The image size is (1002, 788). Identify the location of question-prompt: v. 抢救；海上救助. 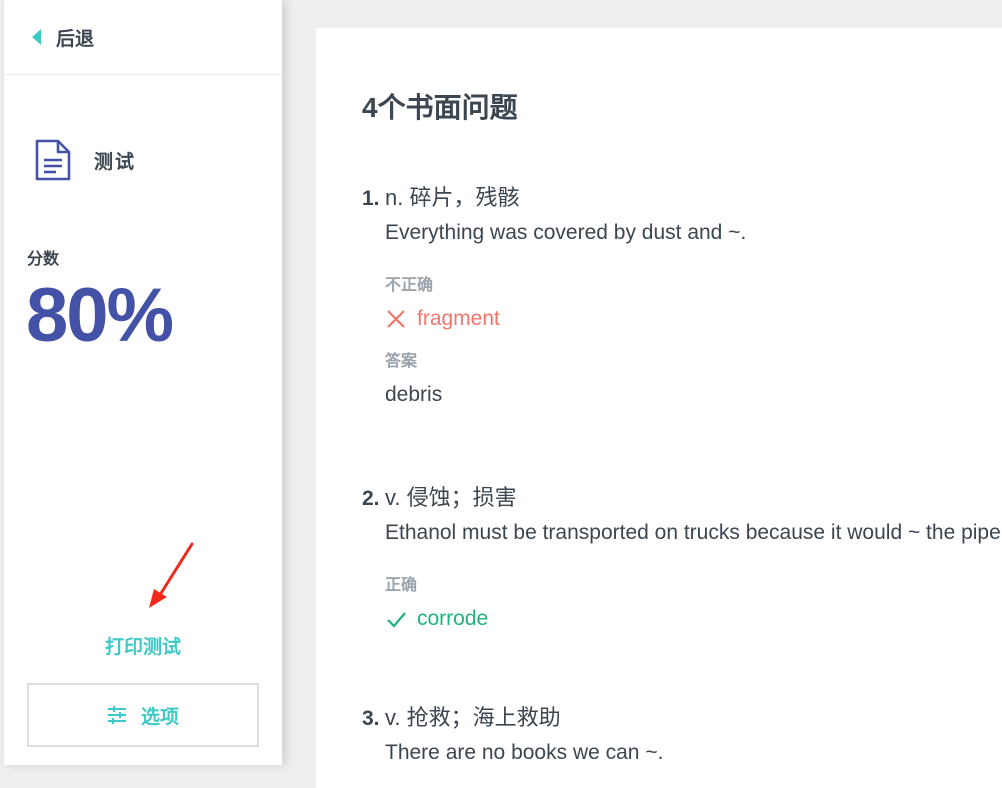
(473, 717).